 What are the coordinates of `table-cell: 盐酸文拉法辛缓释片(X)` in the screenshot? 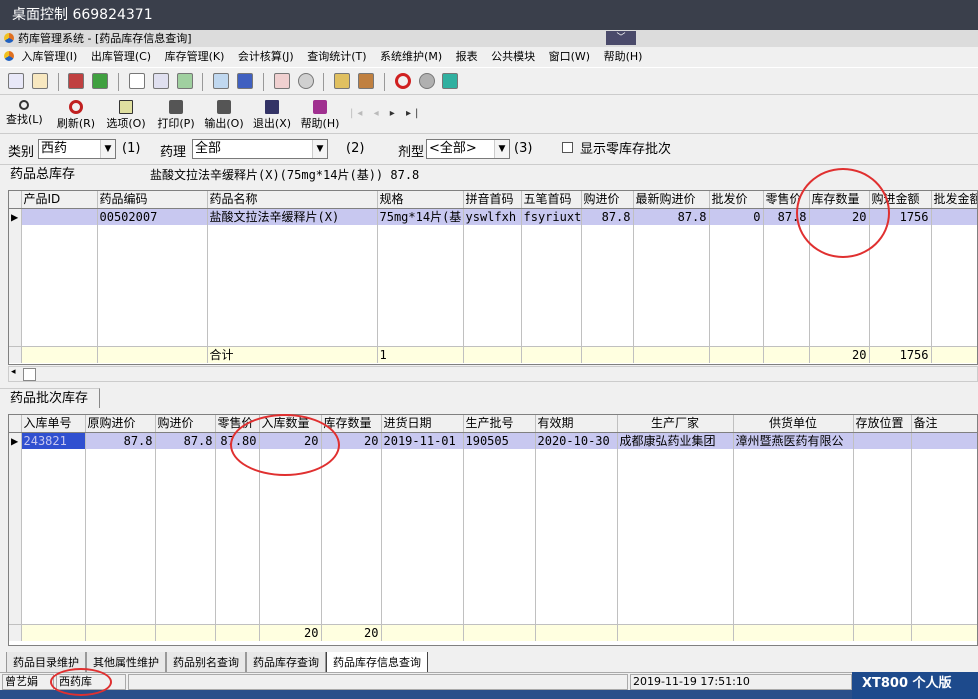 It's located at (292, 216).